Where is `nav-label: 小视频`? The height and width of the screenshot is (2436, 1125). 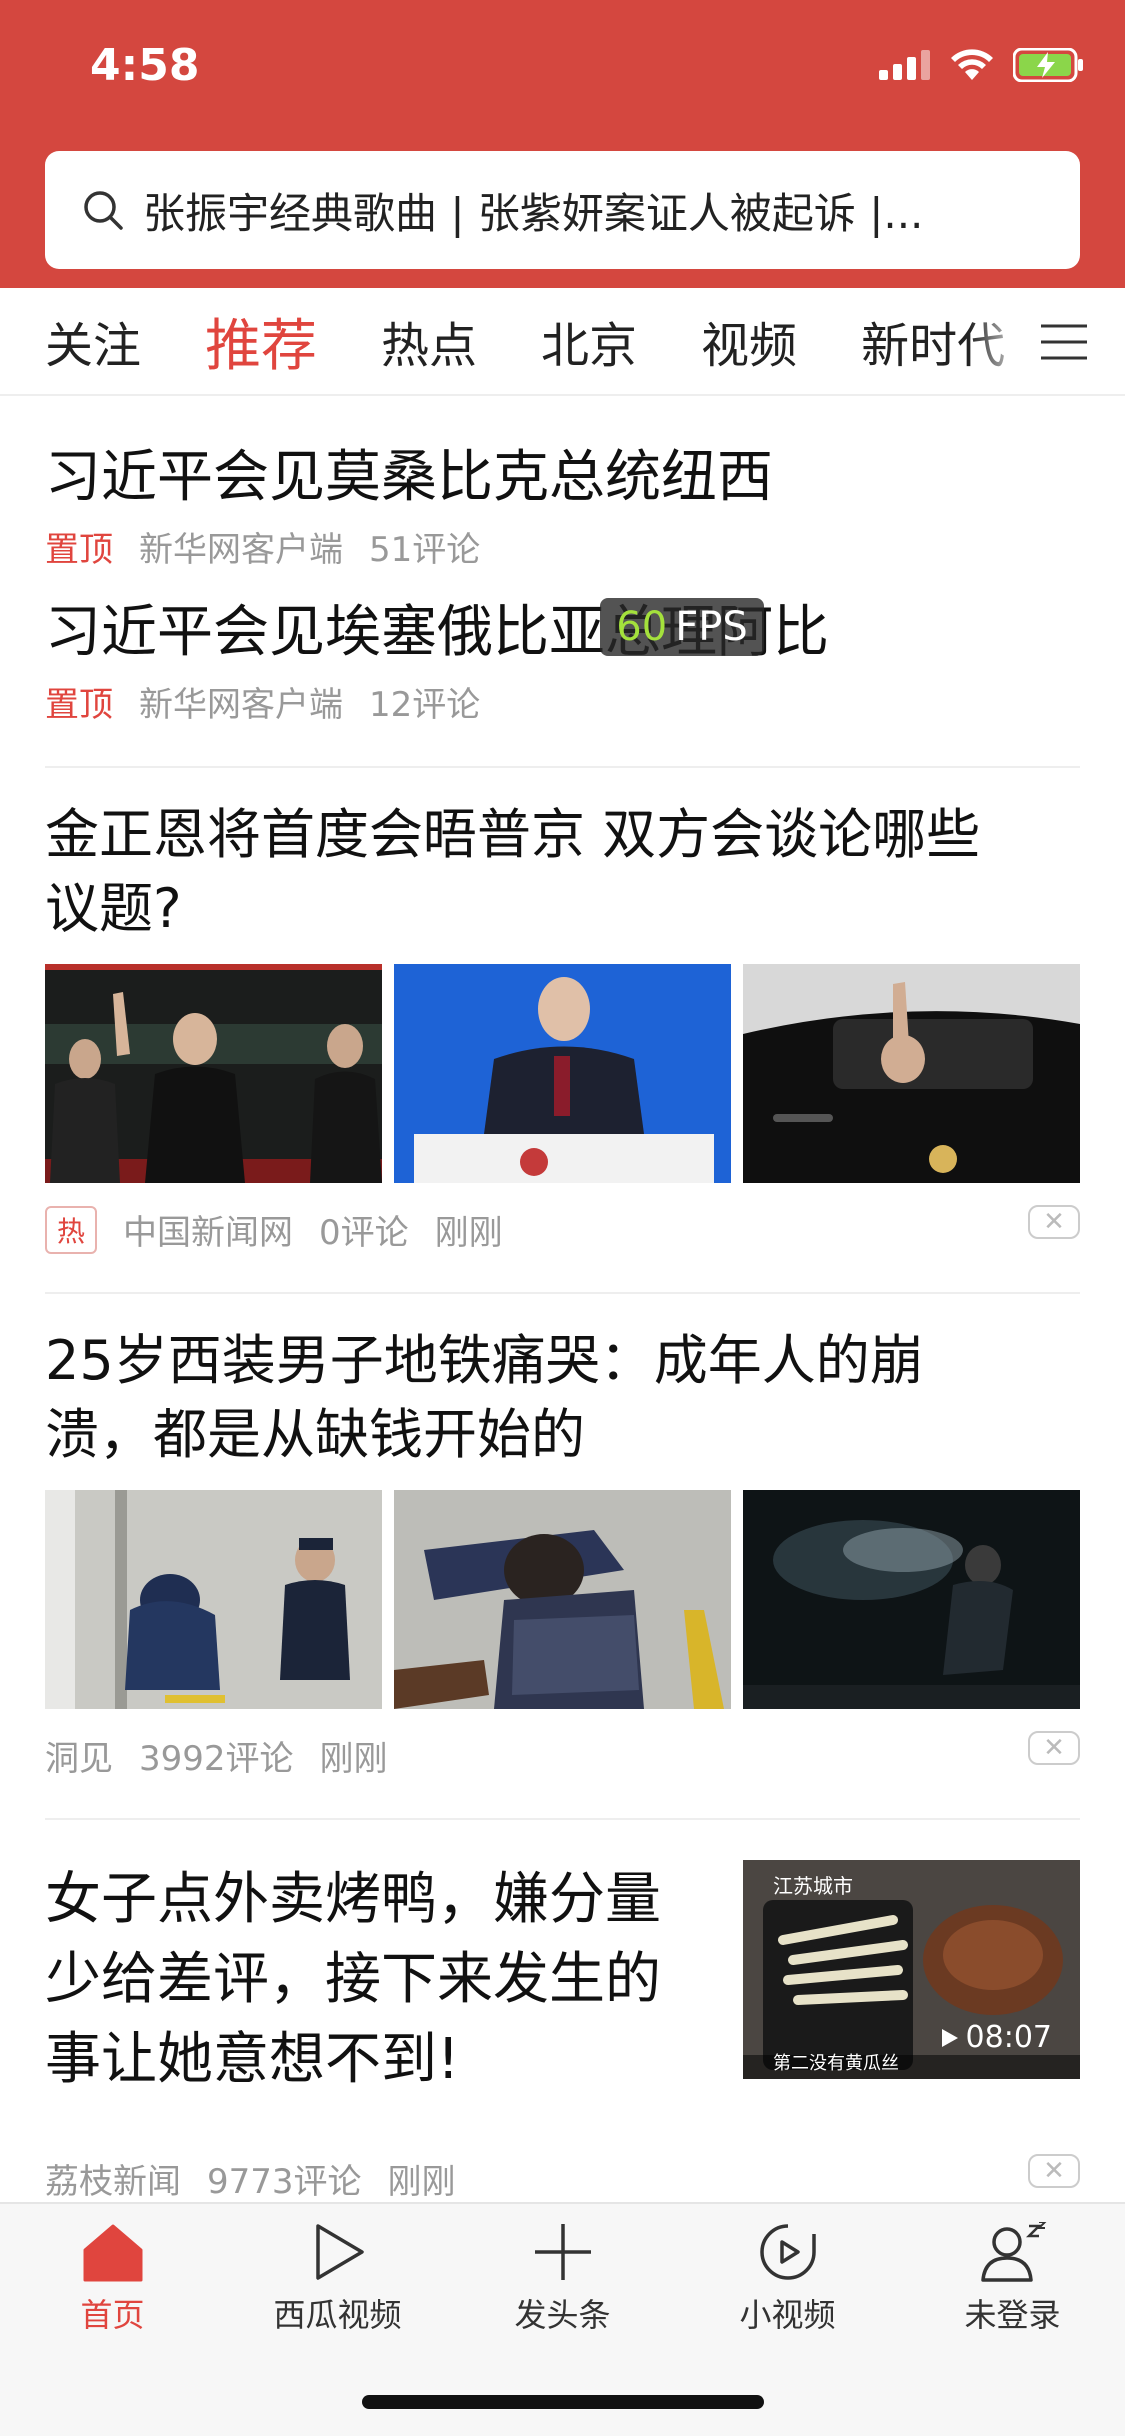
nav-label: 小视频 is located at coordinates (787, 2315).